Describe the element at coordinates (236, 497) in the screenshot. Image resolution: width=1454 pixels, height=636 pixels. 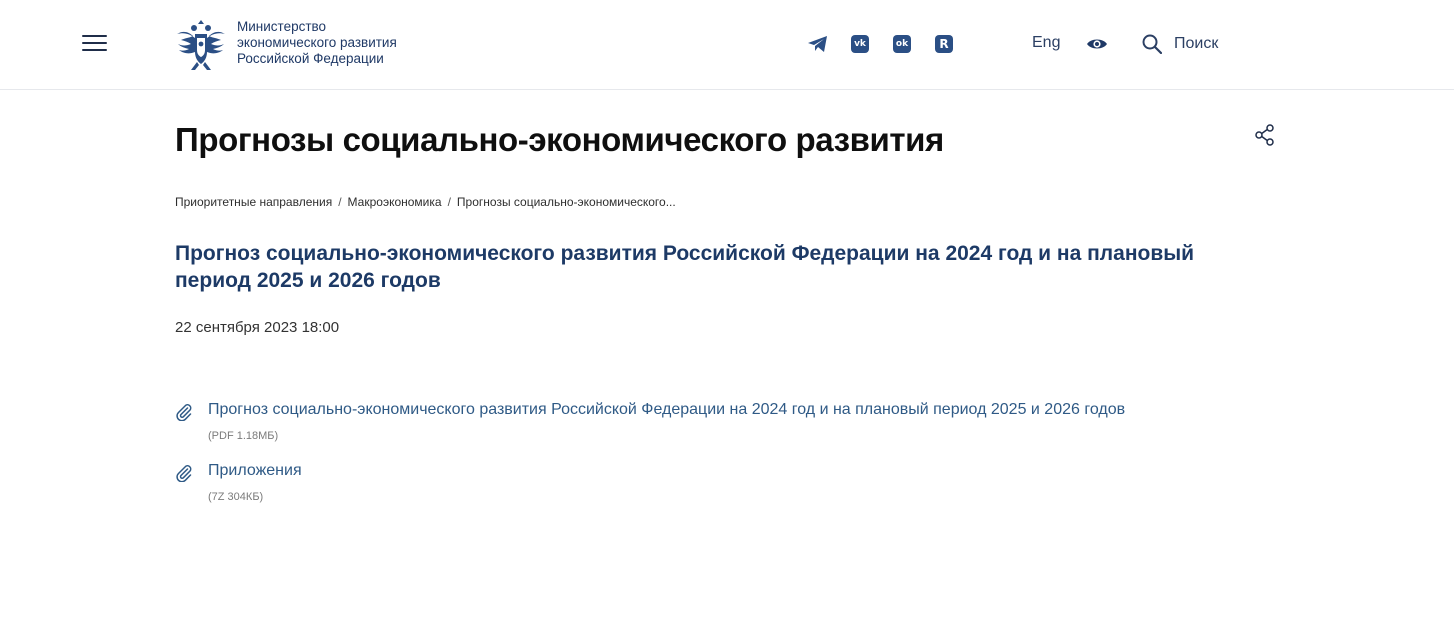
I see `attachment-meta: (7Z 304КБ)` at that location.